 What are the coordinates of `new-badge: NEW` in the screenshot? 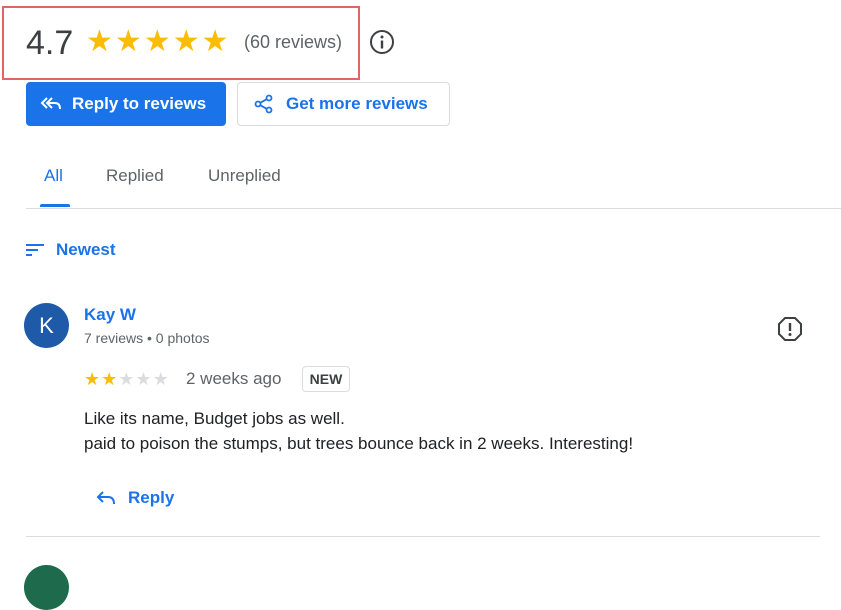 It's located at (326, 379).